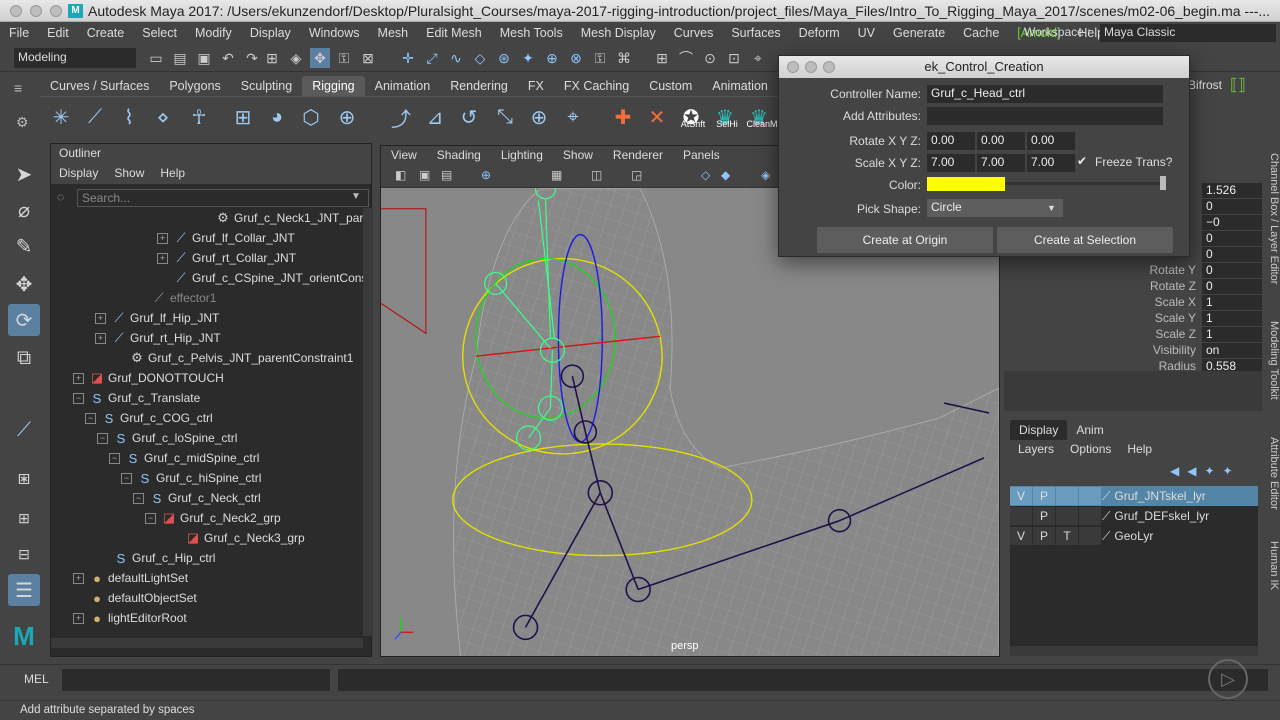 This screenshot has height=720, width=1280. What do you see at coordinates (1272, 473) in the screenshot?
I see `tab-attribute-editor: Attribute Editor` at bounding box center [1272, 473].